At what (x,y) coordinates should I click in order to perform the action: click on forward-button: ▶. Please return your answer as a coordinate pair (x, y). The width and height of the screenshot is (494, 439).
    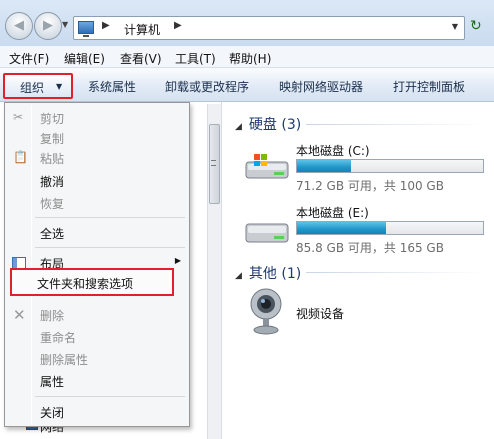
    Looking at the image, I should click on (48, 26).